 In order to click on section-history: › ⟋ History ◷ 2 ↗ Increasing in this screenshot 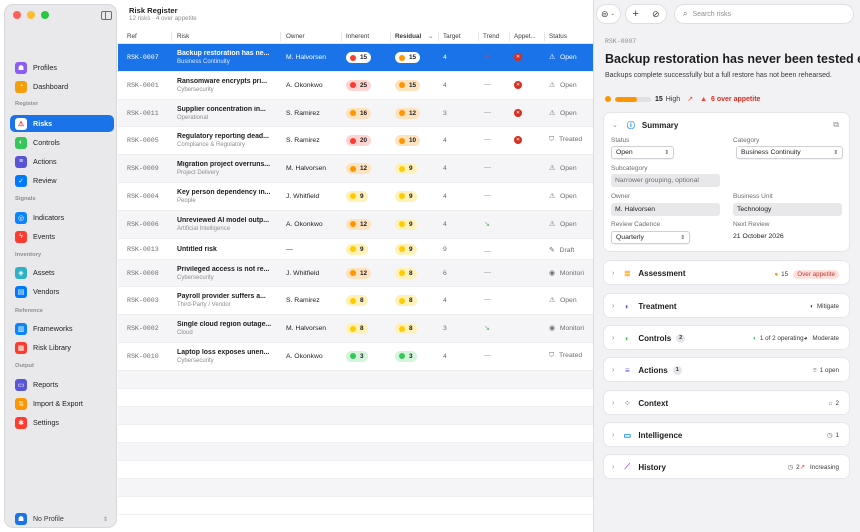, I will do `click(726, 466)`.